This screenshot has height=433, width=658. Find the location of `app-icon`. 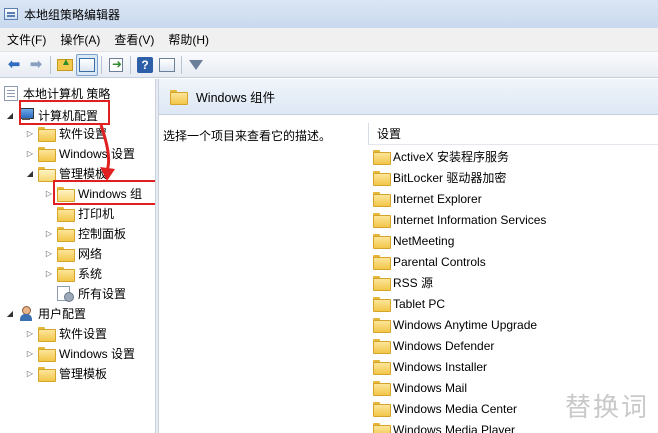

app-icon is located at coordinates (11, 14).